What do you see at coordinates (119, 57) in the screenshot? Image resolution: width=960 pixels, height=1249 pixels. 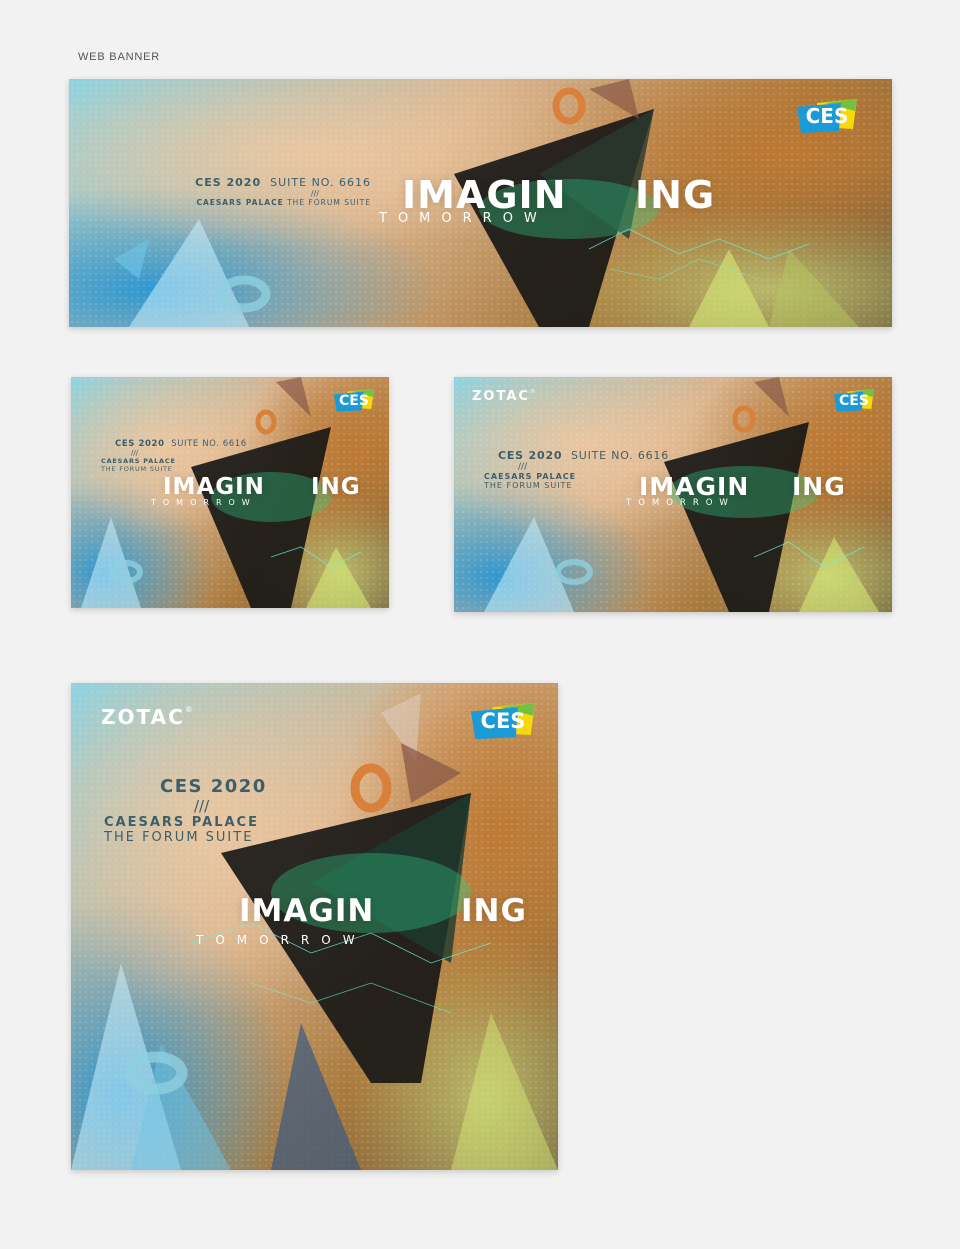 I see `section-label: WEB BANNER` at bounding box center [119, 57].